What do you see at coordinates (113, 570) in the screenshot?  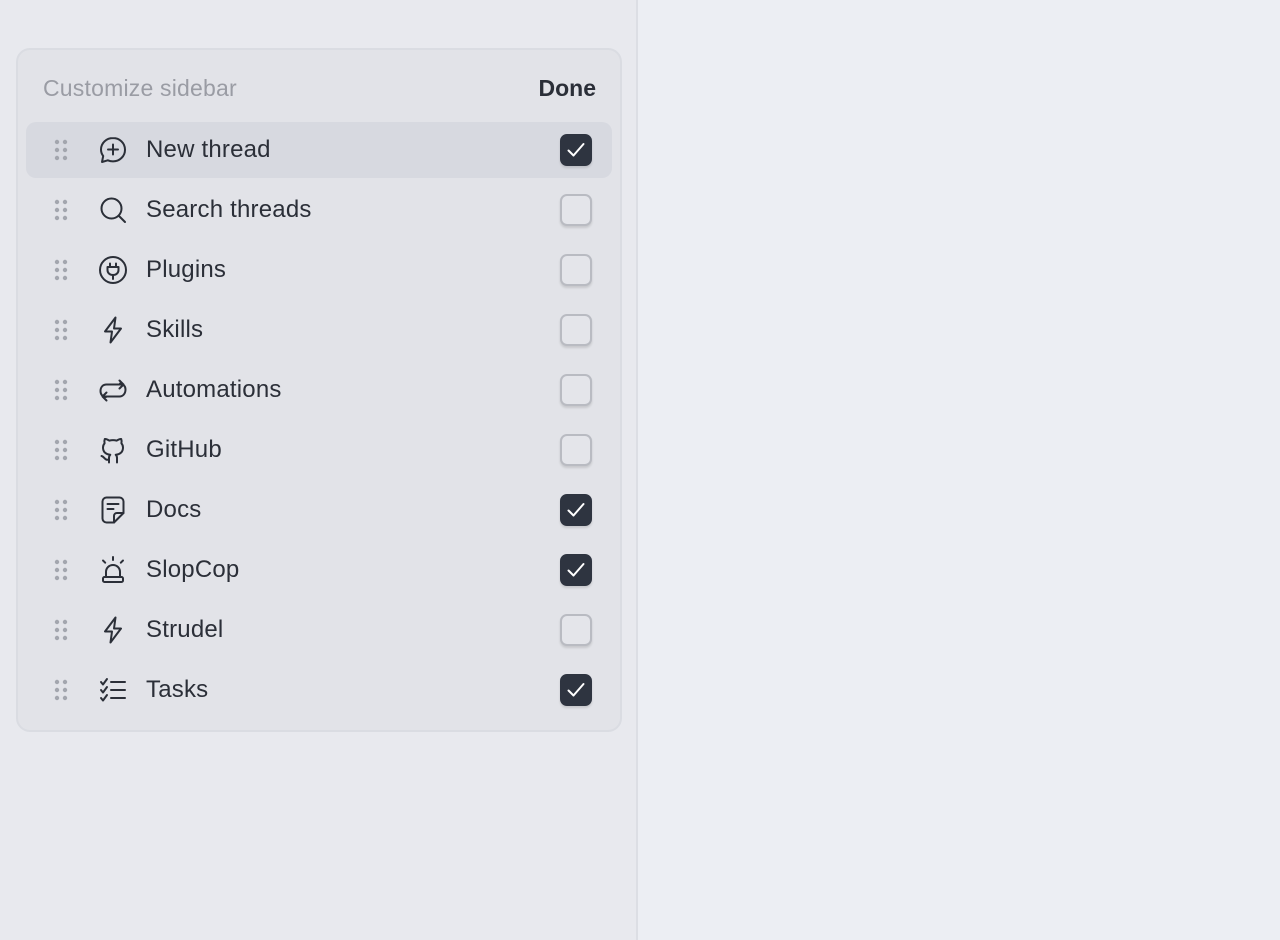 I see `siren-icon` at bounding box center [113, 570].